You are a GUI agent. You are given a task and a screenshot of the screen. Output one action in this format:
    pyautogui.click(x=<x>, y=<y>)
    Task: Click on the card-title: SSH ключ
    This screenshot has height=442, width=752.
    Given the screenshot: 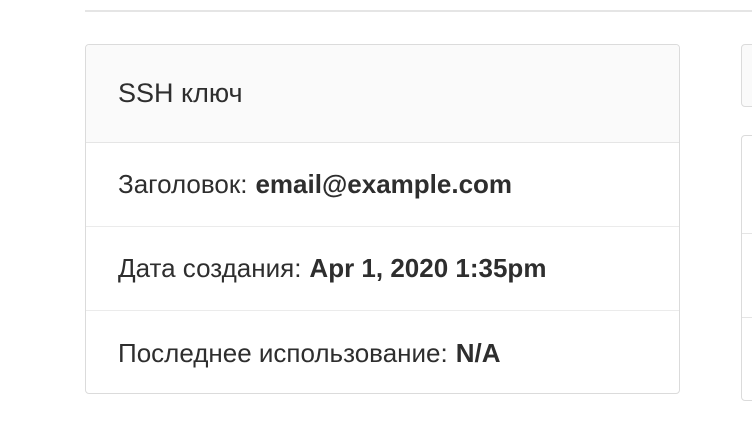 What is the action you would take?
    pyautogui.click(x=180, y=93)
    